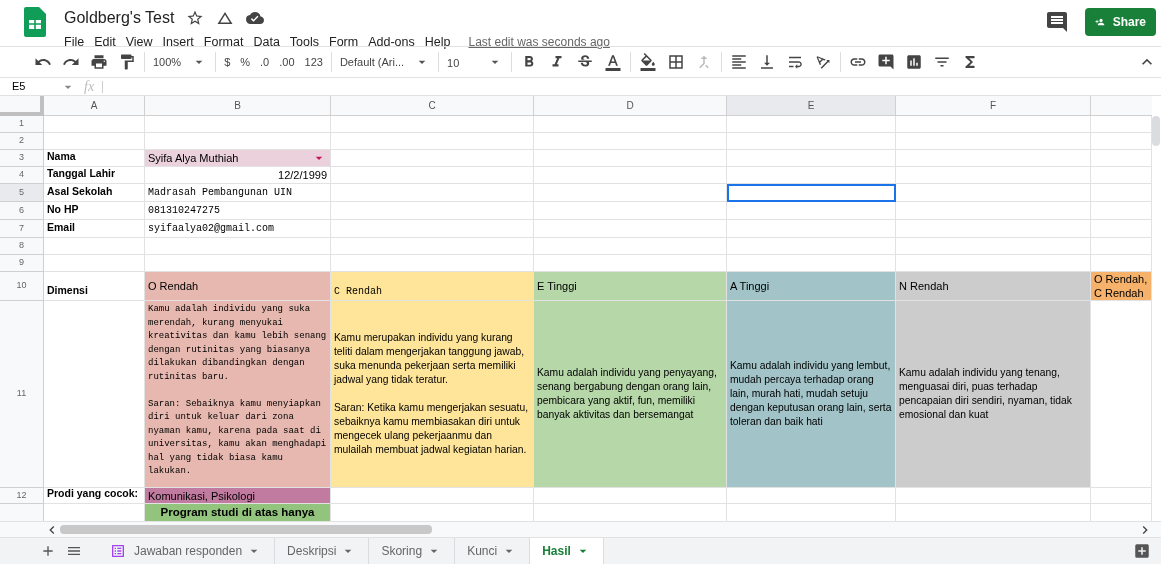  Describe the element at coordinates (178, 42) in the screenshot. I see `menu-item: Insert` at that location.